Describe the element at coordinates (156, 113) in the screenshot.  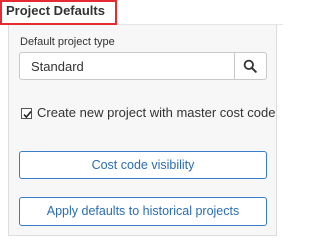
I see `master-cost-code-label: Create new project with master cost code` at that location.